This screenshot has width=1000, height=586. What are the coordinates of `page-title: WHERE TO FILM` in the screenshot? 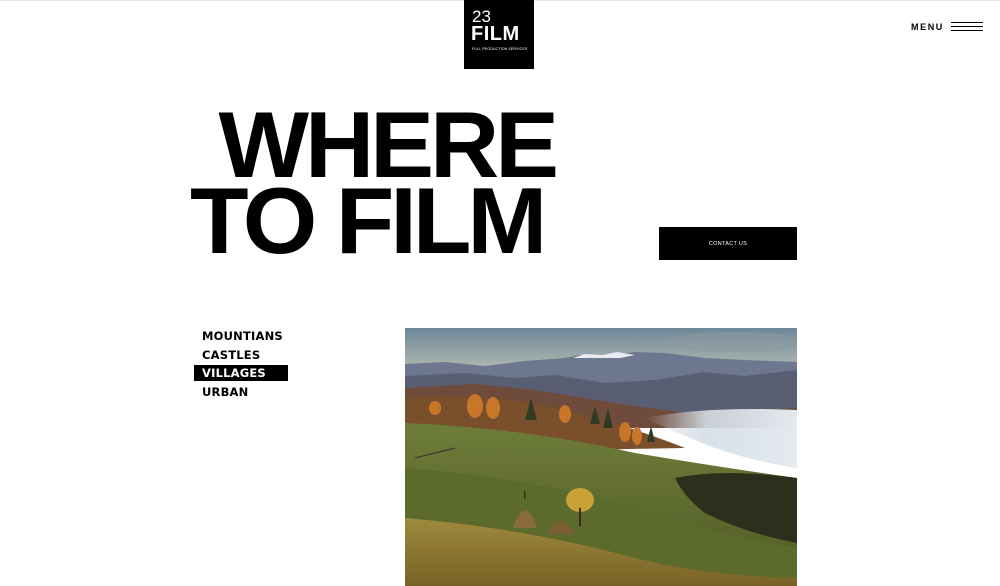 It's located at (374, 185).